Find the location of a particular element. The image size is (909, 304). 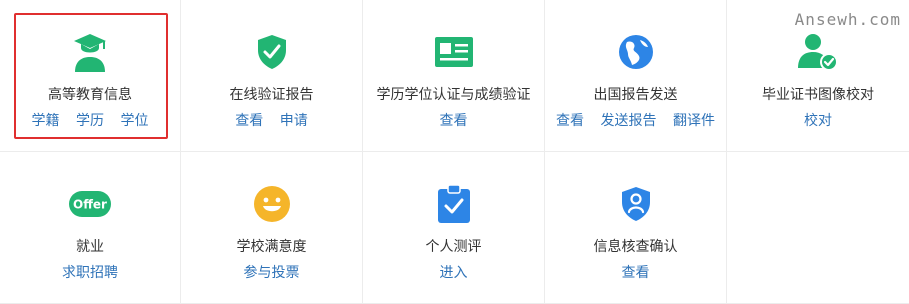

service-links: 进入 is located at coordinates (453, 272).